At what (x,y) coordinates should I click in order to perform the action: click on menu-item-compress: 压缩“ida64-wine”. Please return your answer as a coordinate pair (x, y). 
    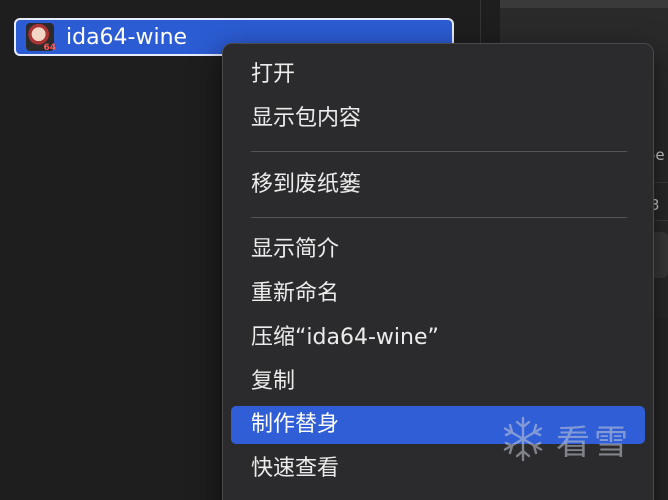
    Looking at the image, I should click on (438, 338).